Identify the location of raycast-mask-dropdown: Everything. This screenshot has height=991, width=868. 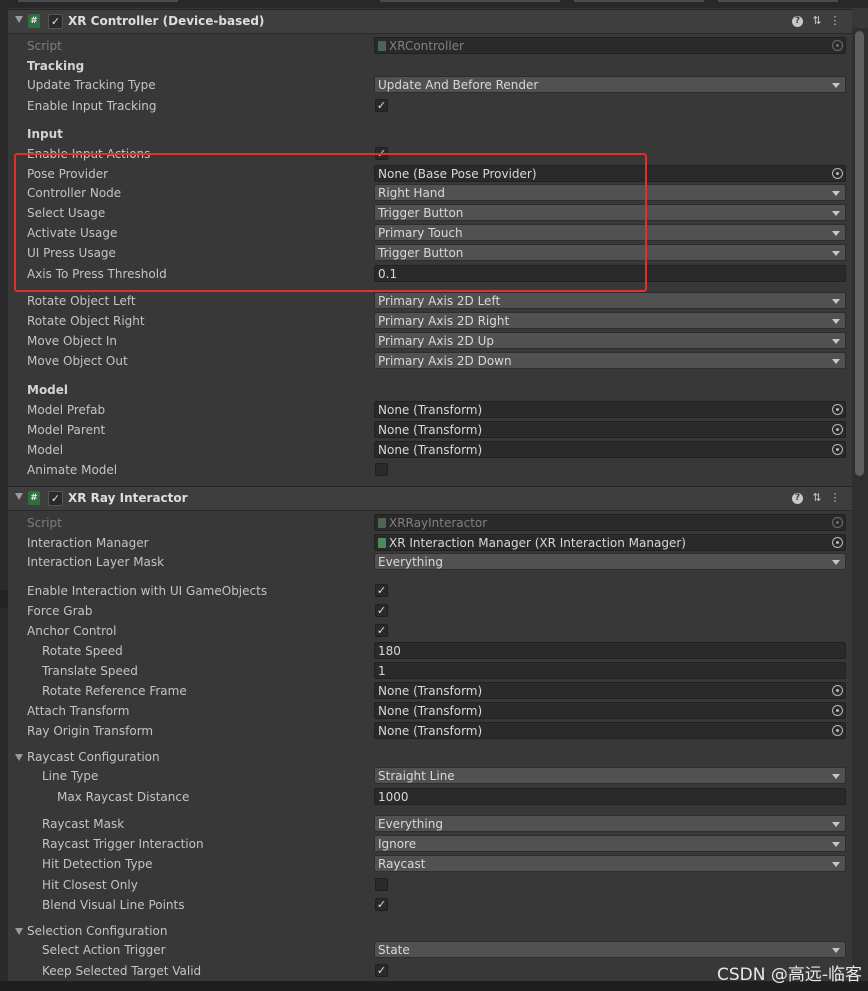
(610, 823).